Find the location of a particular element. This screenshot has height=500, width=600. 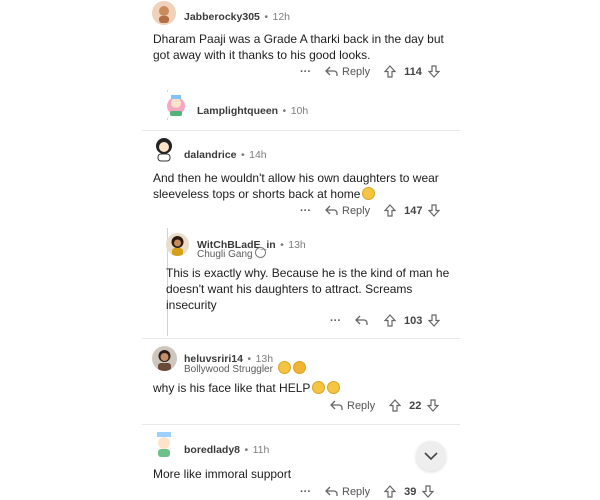

comment-actions: ··· Reply 147 is located at coordinates (370, 210).